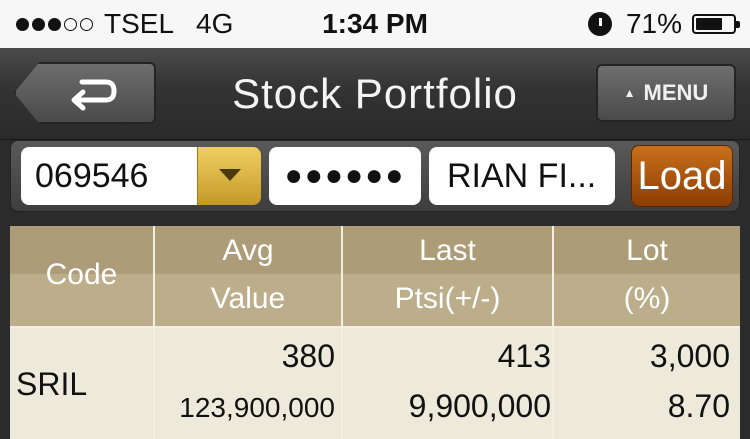 This screenshot has height=439, width=750. Describe the element at coordinates (629, 93) in the screenshot. I see `triangle-up-icon: ▲` at that location.